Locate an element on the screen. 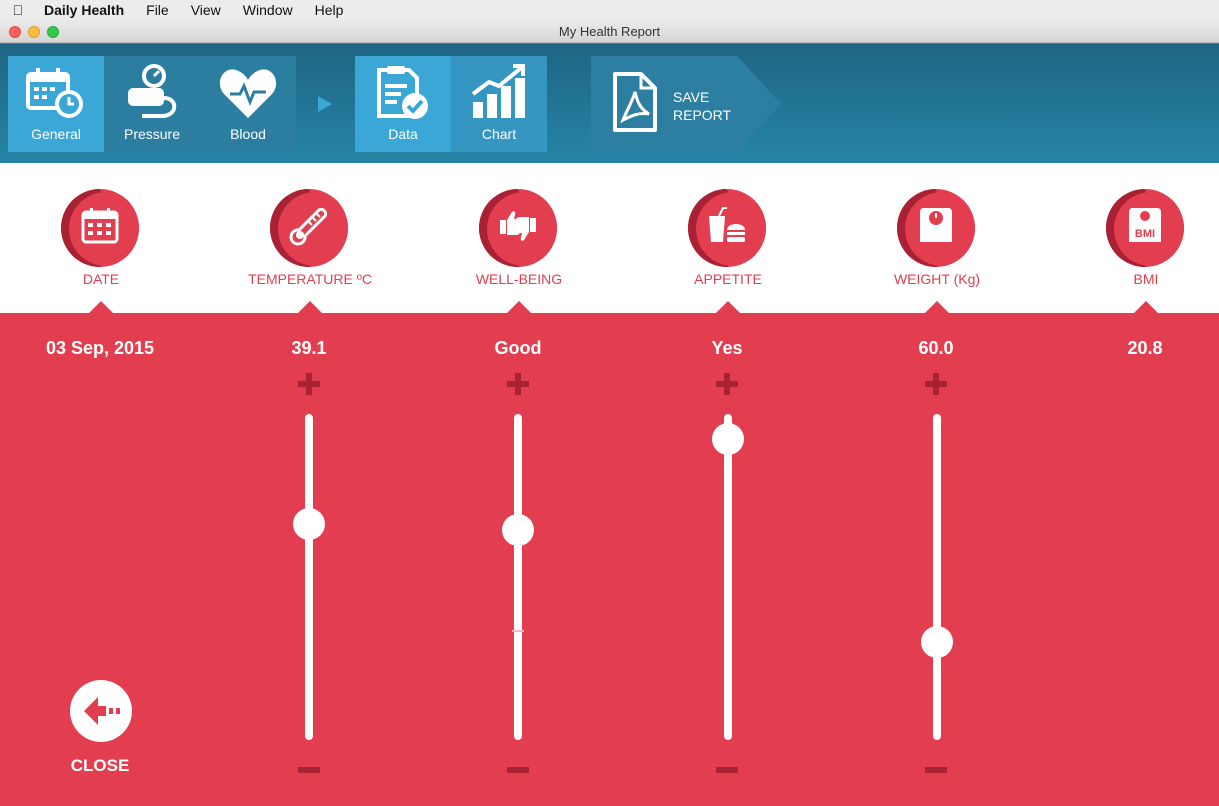  bmi-icon-text: BMI is located at coordinates (1145, 234).